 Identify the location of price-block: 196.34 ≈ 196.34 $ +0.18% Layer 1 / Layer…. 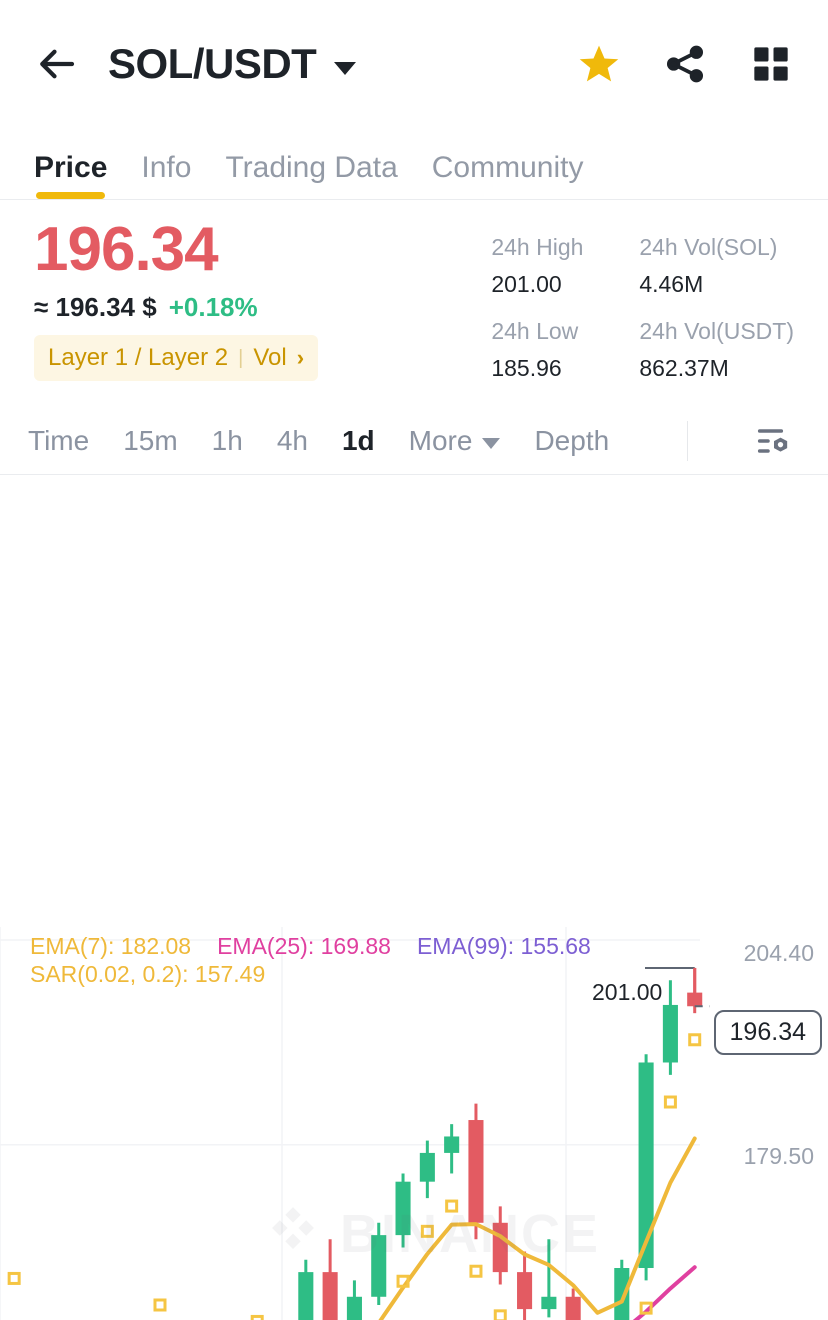
(176, 307).